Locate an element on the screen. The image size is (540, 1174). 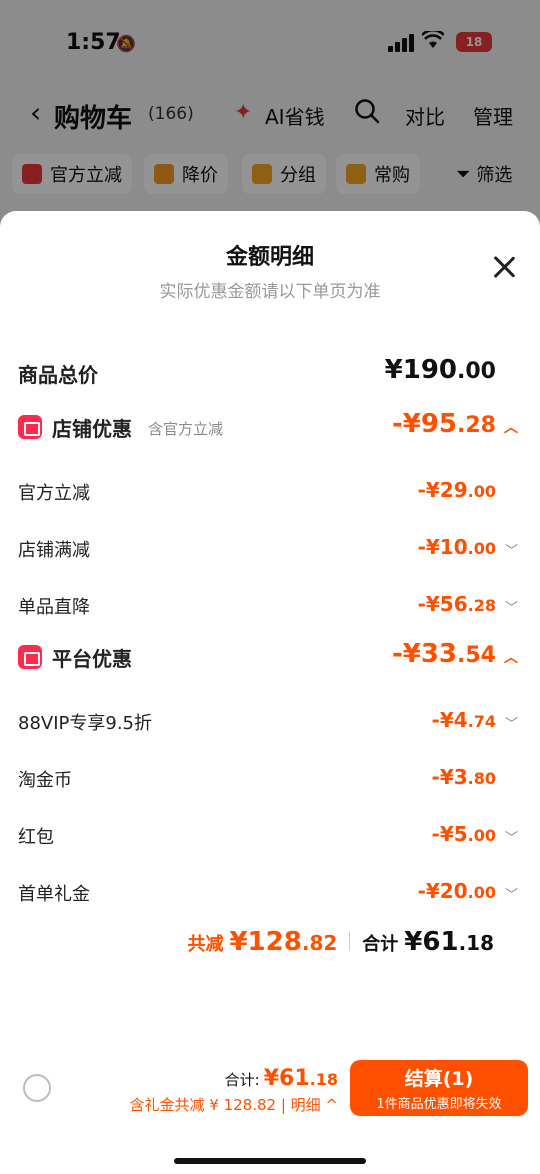
item-label: 淘金币 is located at coordinates (45, 780).